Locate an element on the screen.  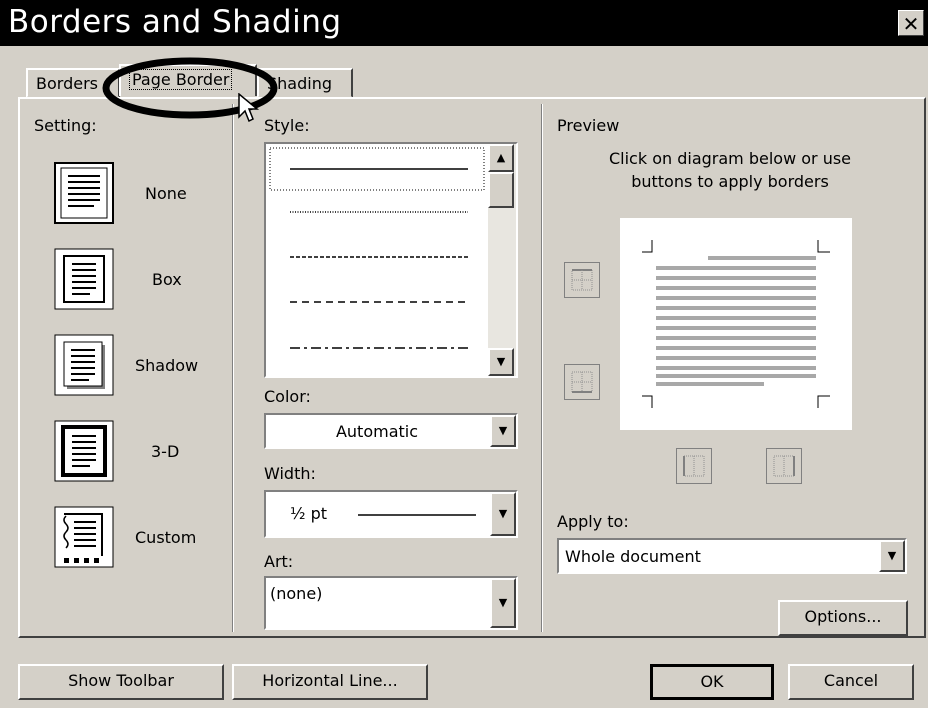
right-border-icon is located at coordinates (784, 466).